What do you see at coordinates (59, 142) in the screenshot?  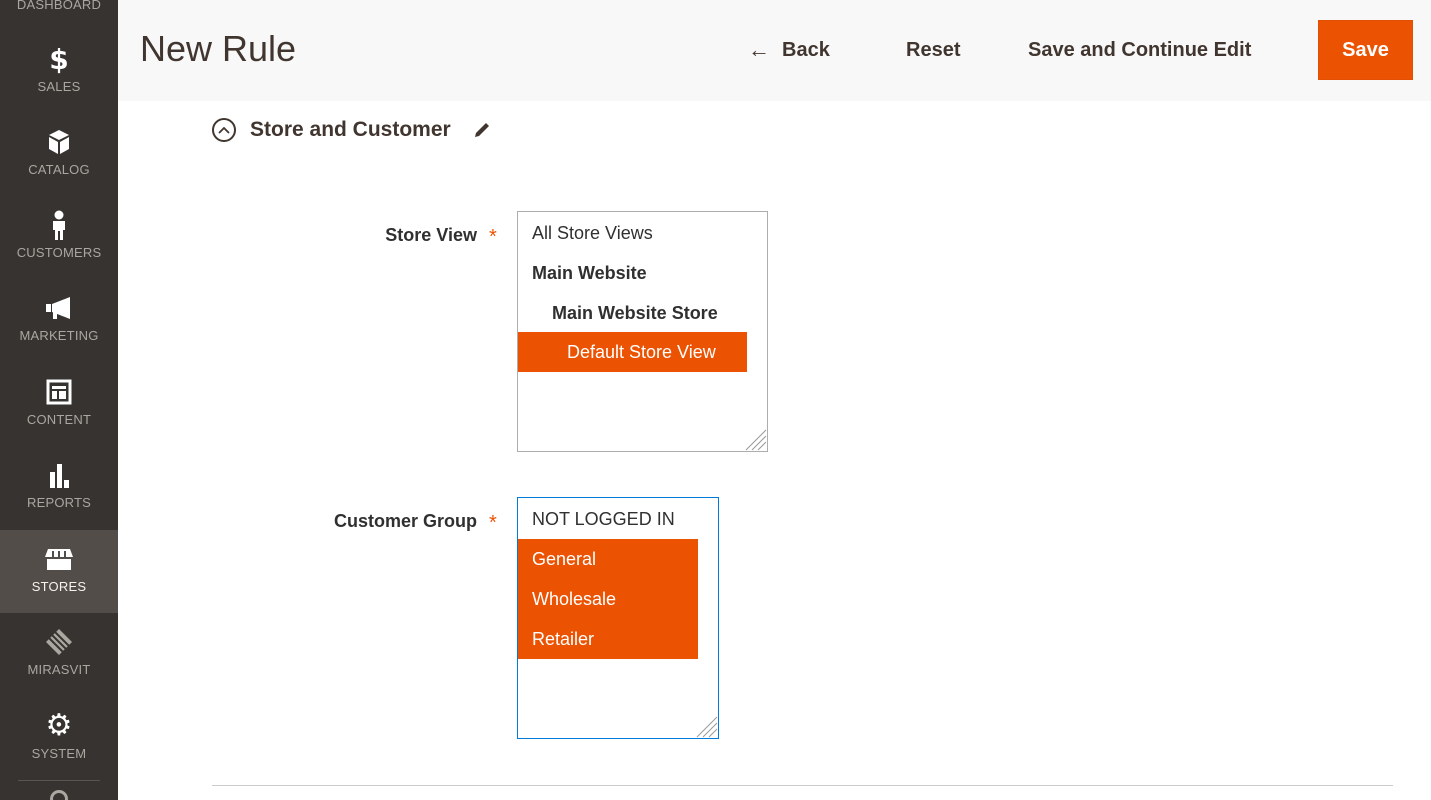 I see `box-icon` at bounding box center [59, 142].